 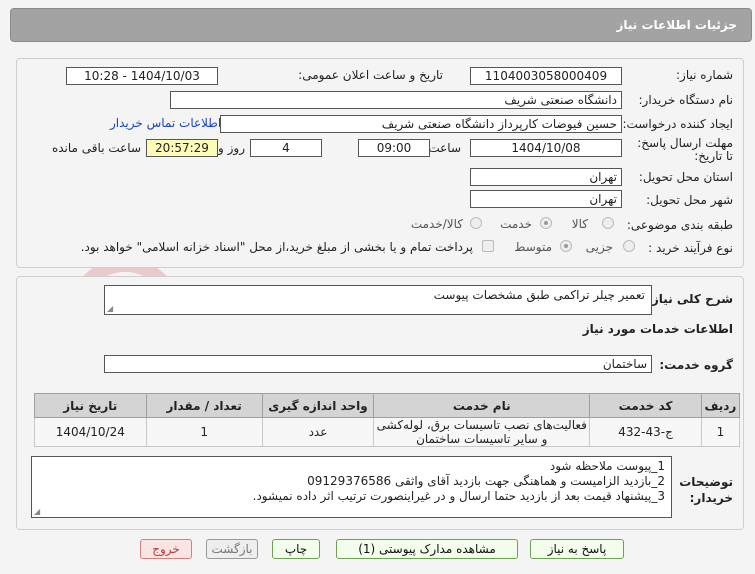 What do you see at coordinates (645, 405) in the screenshot?
I see `col-service-code: کد خدمت` at bounding box center [645, 405].